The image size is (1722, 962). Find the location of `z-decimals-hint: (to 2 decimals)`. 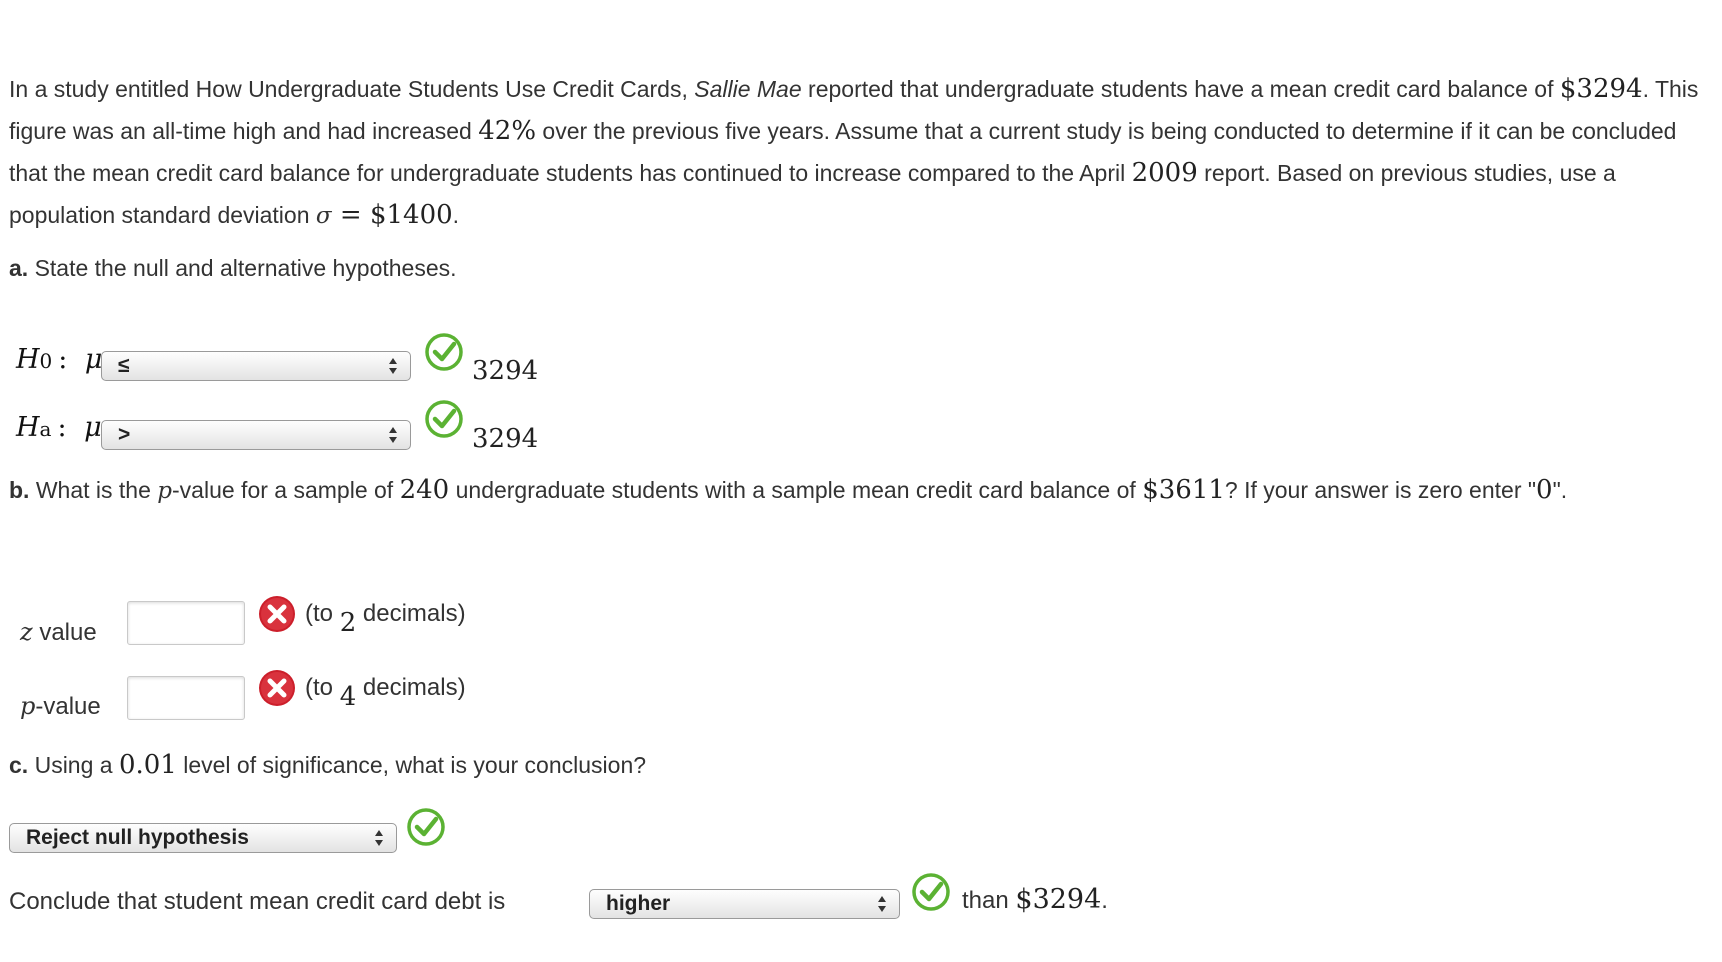

z-decimals-hint: (to 2 decimals) is located at coordinates (385, 618).